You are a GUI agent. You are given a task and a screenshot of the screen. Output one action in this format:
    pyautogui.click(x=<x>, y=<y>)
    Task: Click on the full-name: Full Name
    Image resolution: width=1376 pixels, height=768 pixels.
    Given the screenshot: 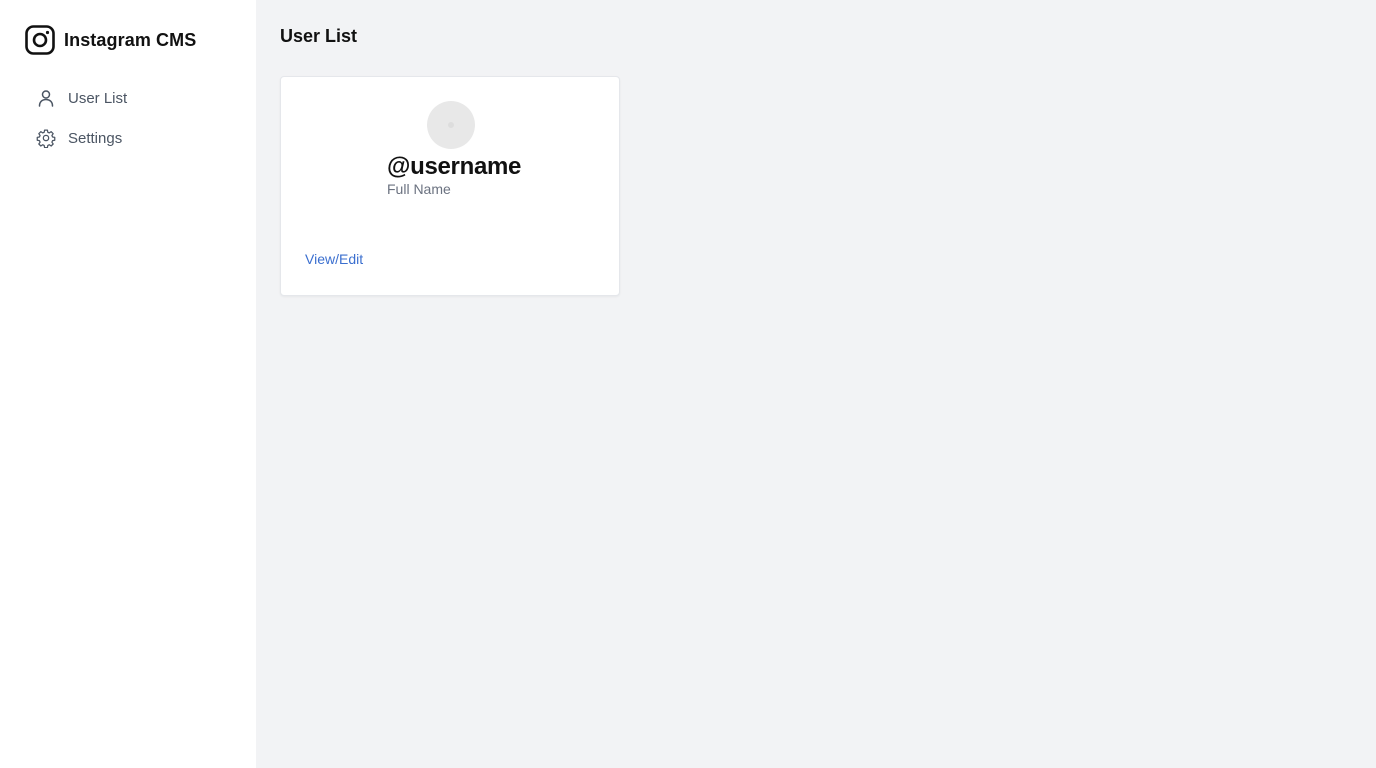 What is the action you would take?
    pyautogui.click(x=419, y=189)
    